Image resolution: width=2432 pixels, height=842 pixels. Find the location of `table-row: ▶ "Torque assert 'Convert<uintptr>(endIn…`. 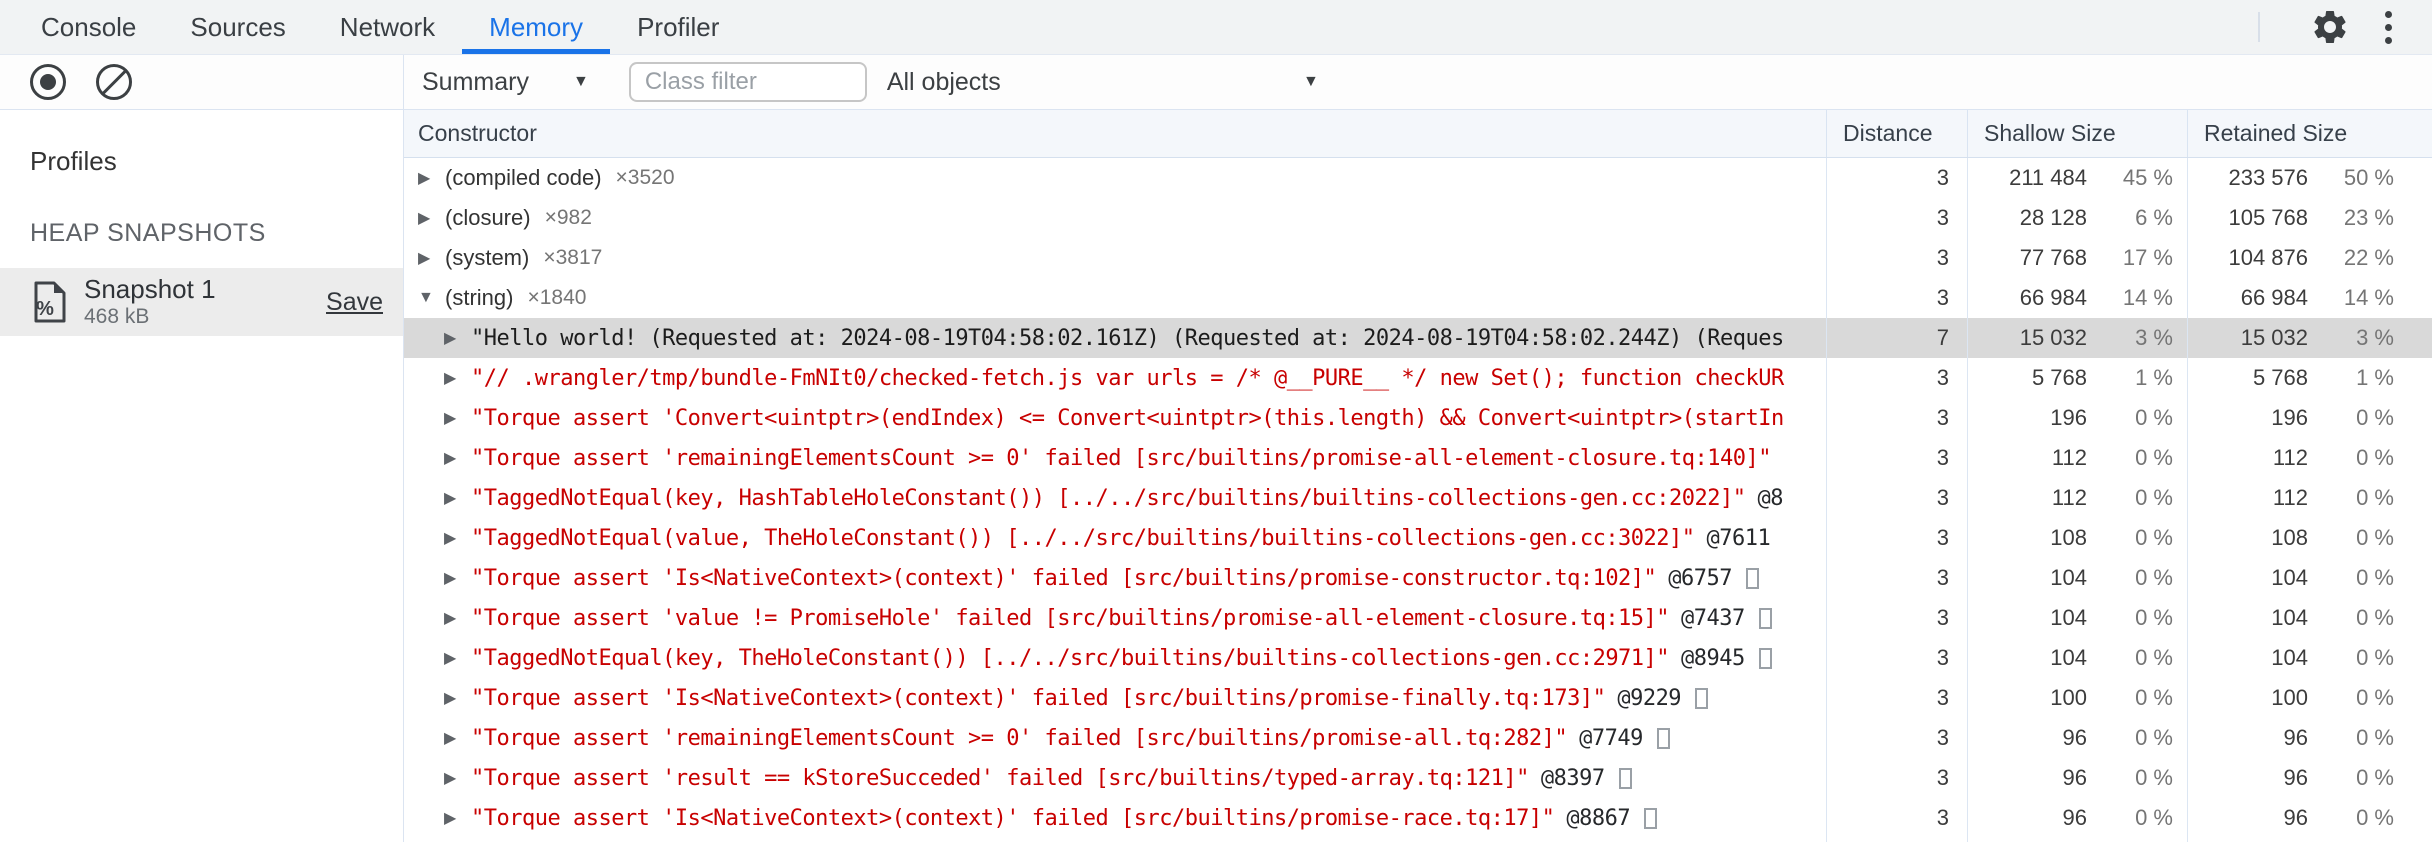

table-row: ▶ "Torque assert 'Convert<uintptr>(endIn… is located at coordinates (1418, 418).